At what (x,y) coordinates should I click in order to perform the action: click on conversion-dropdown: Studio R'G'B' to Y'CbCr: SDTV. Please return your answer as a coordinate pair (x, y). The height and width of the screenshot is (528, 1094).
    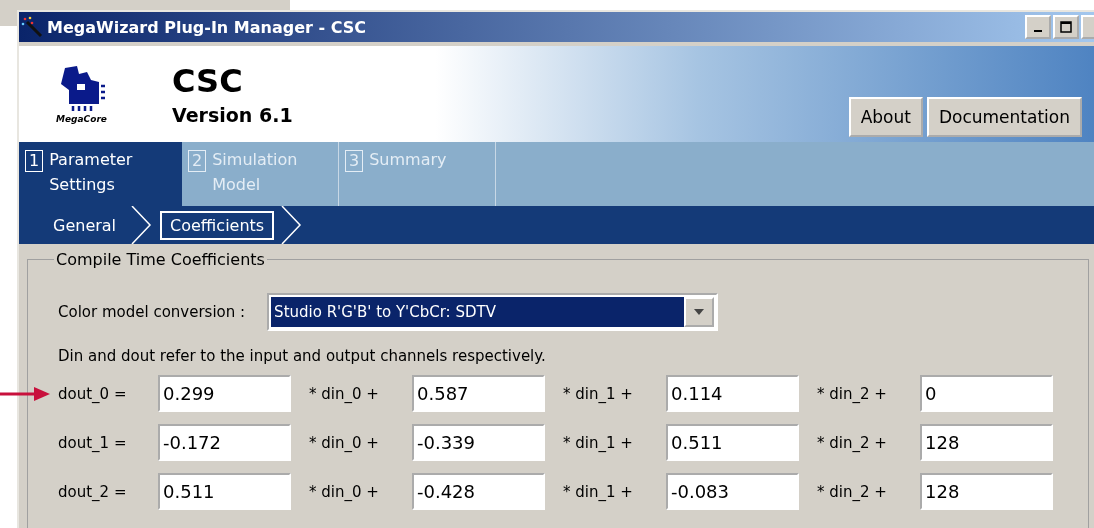
    Looking at the image, I should click on (493, 312).